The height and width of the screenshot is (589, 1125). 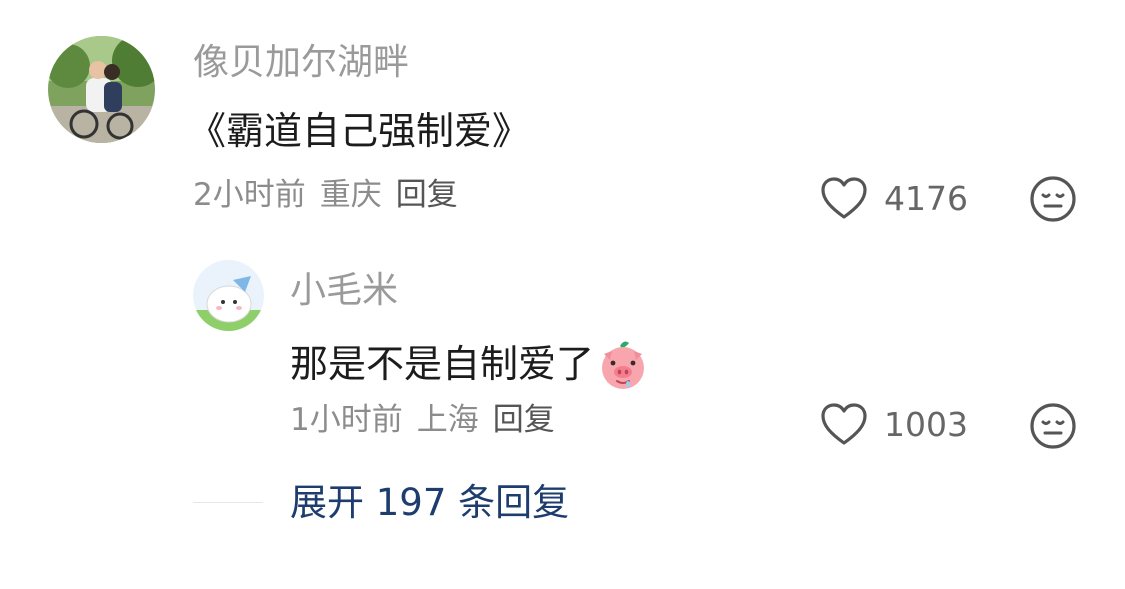 What do you see at coordinates (359, 131) in the screenshot?
I see `comment-text: 《霸道自己强制爱》` at bounding box center [359, 131].